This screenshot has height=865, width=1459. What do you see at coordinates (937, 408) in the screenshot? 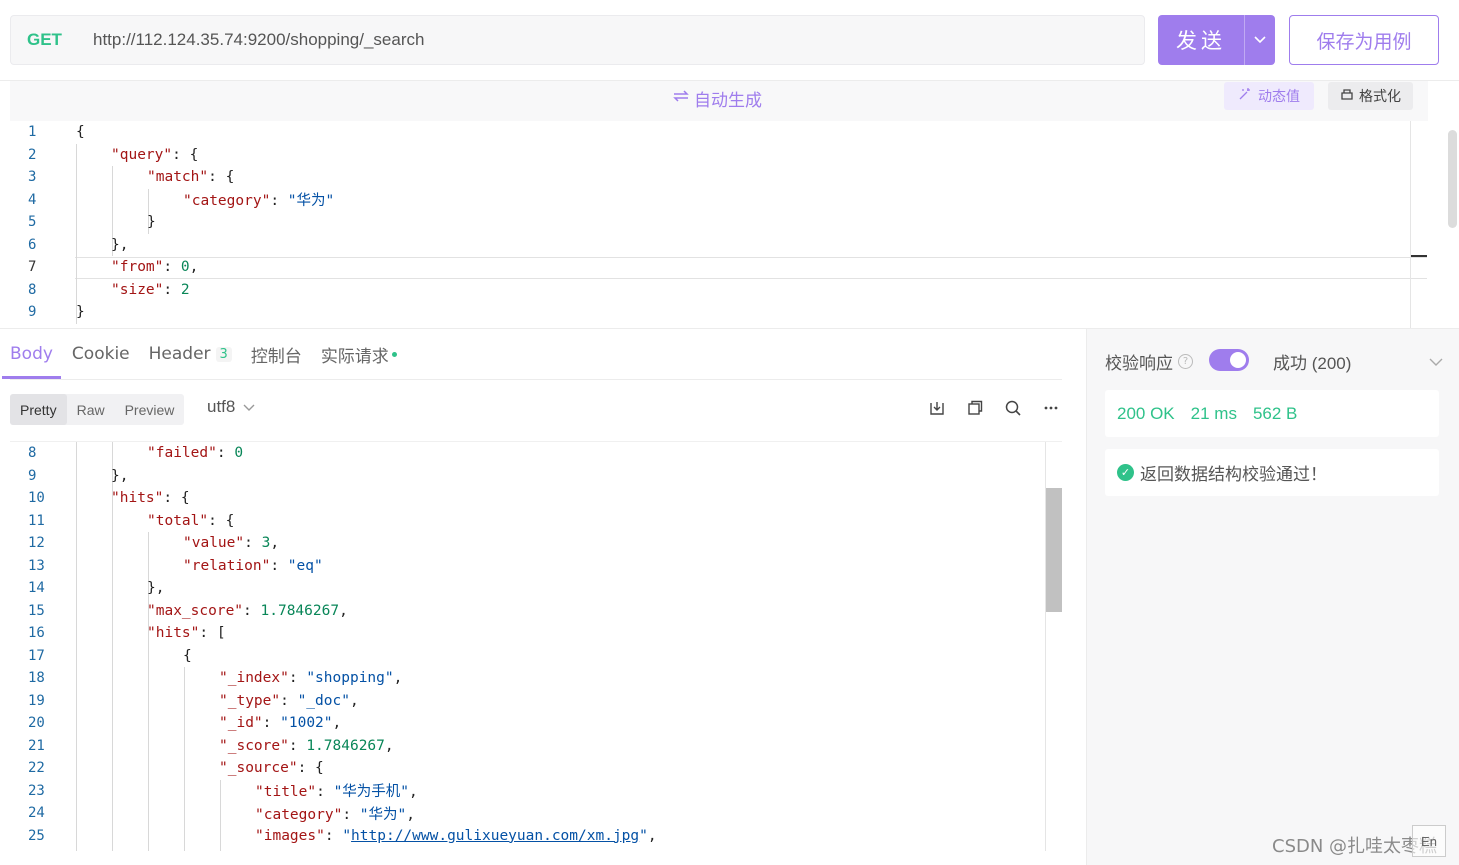
I see `download-icon` at bounding box center [937, 408].